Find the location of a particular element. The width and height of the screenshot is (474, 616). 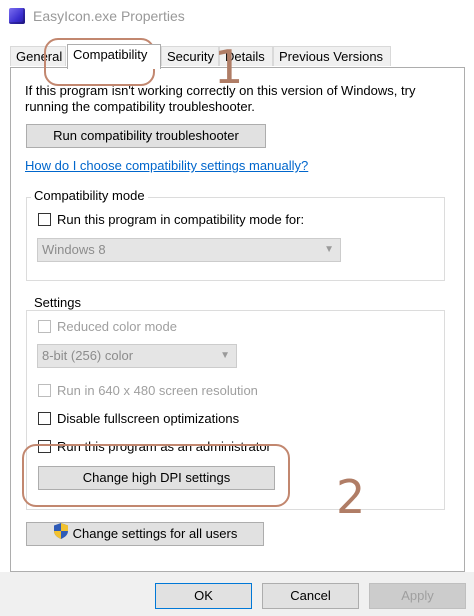

run-troubleshooter-button: Run compatibility troubleshooter is located at coordinates (146, 136).